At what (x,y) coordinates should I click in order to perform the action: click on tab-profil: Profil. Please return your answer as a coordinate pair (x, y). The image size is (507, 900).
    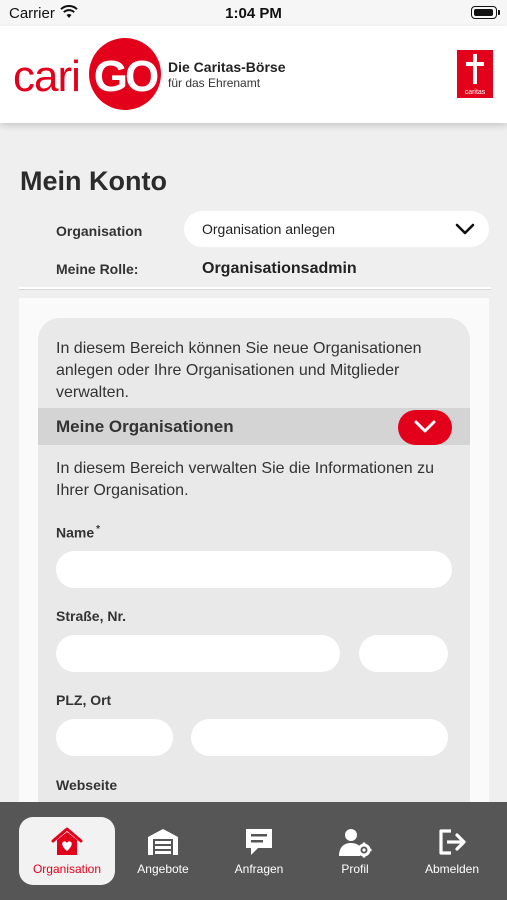
    Looking at the image, I should click on (355, 851).